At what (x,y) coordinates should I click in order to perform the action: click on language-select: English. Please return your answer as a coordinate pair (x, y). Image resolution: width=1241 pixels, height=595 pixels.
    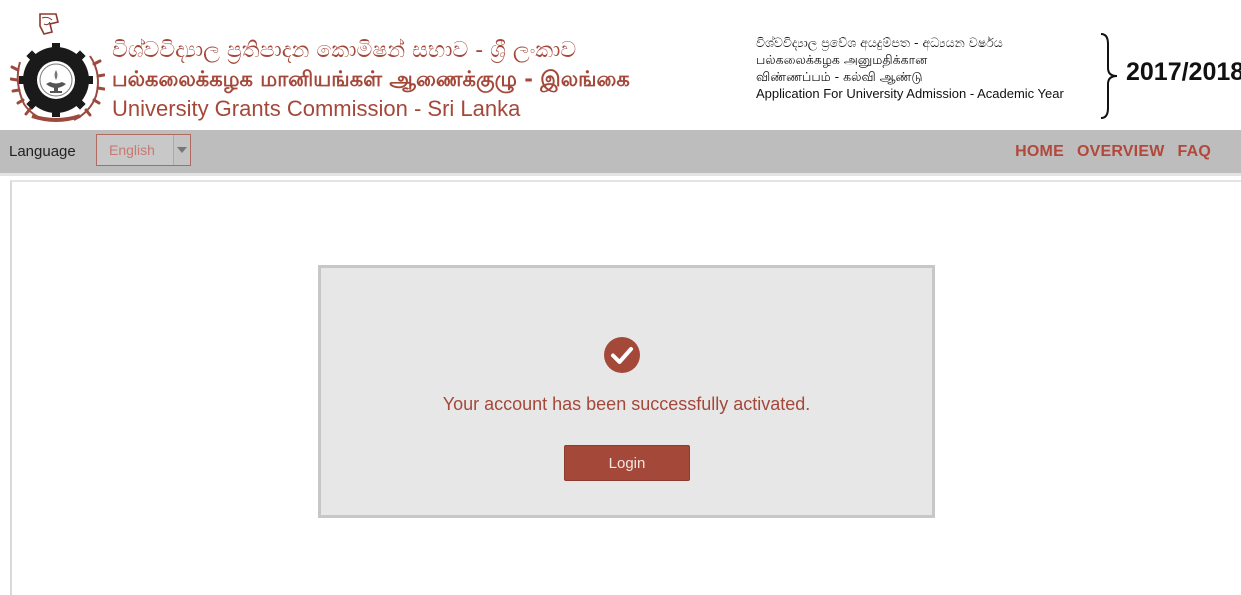
    Looking at the image, I should click on (143, 150).